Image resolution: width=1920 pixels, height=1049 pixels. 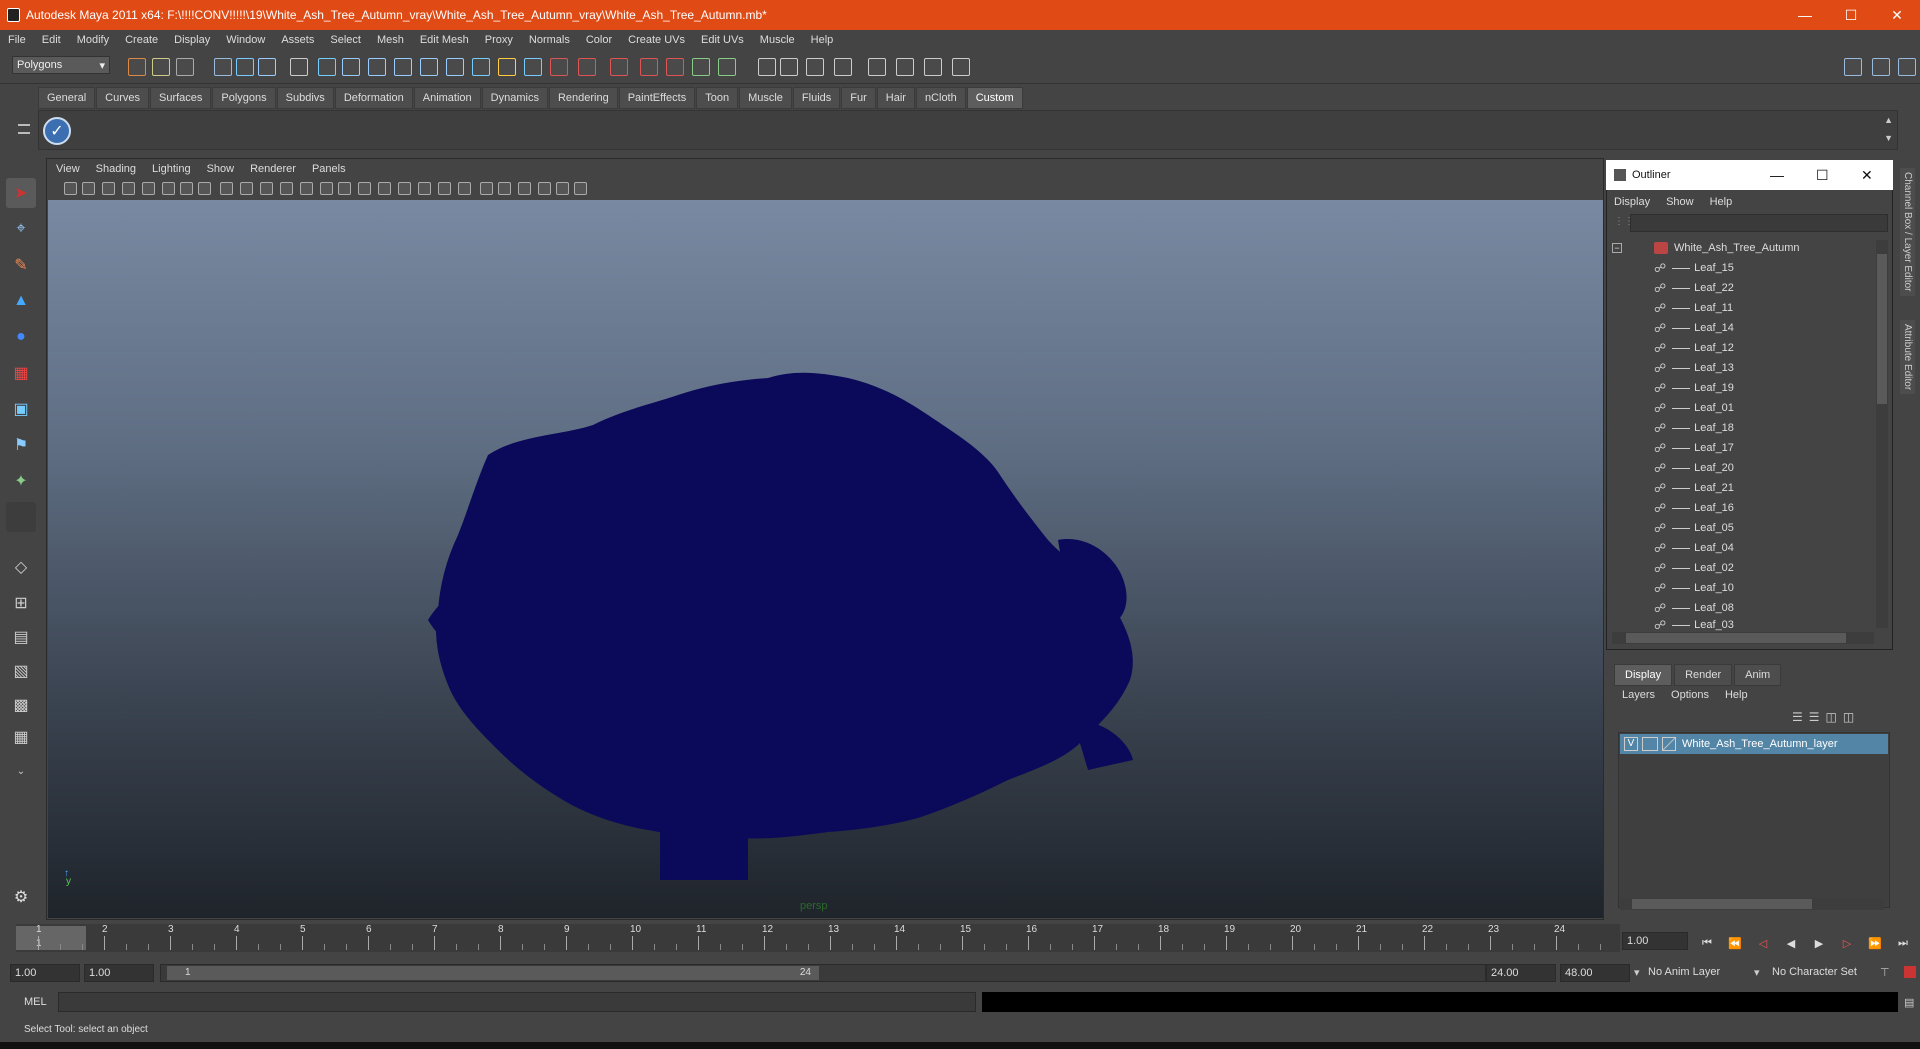 What do you see at coordinates (1632, 202) in the screenshot?
I see `outliner-menu-display: Display` at bounding box center [1632, 202].